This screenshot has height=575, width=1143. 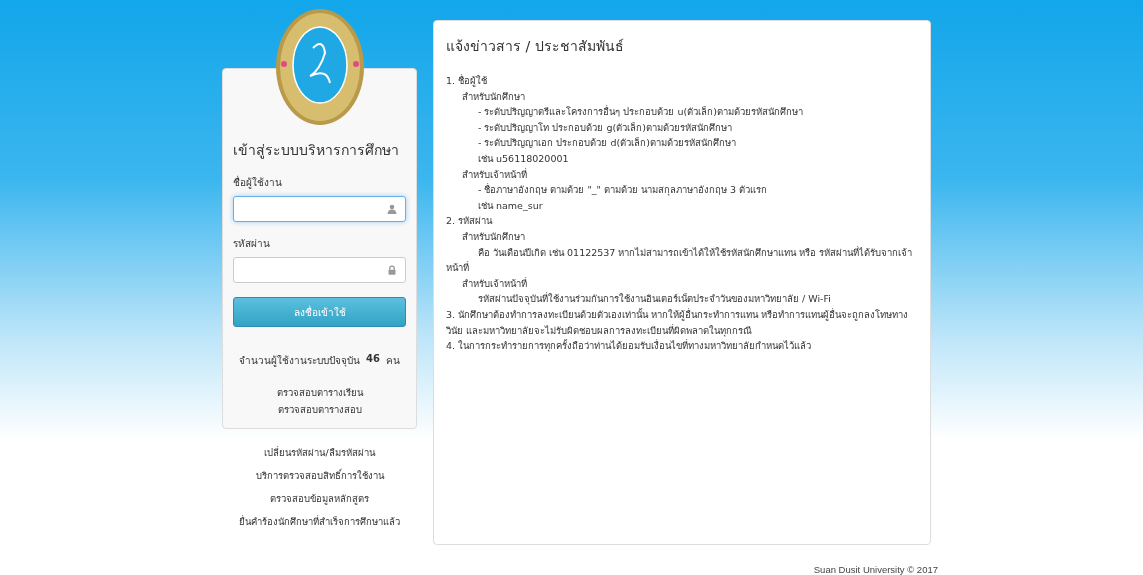 I want to click on login-title: เข้าสู่ระบบบริหารการศึกษา, so click(x=316, y=151).